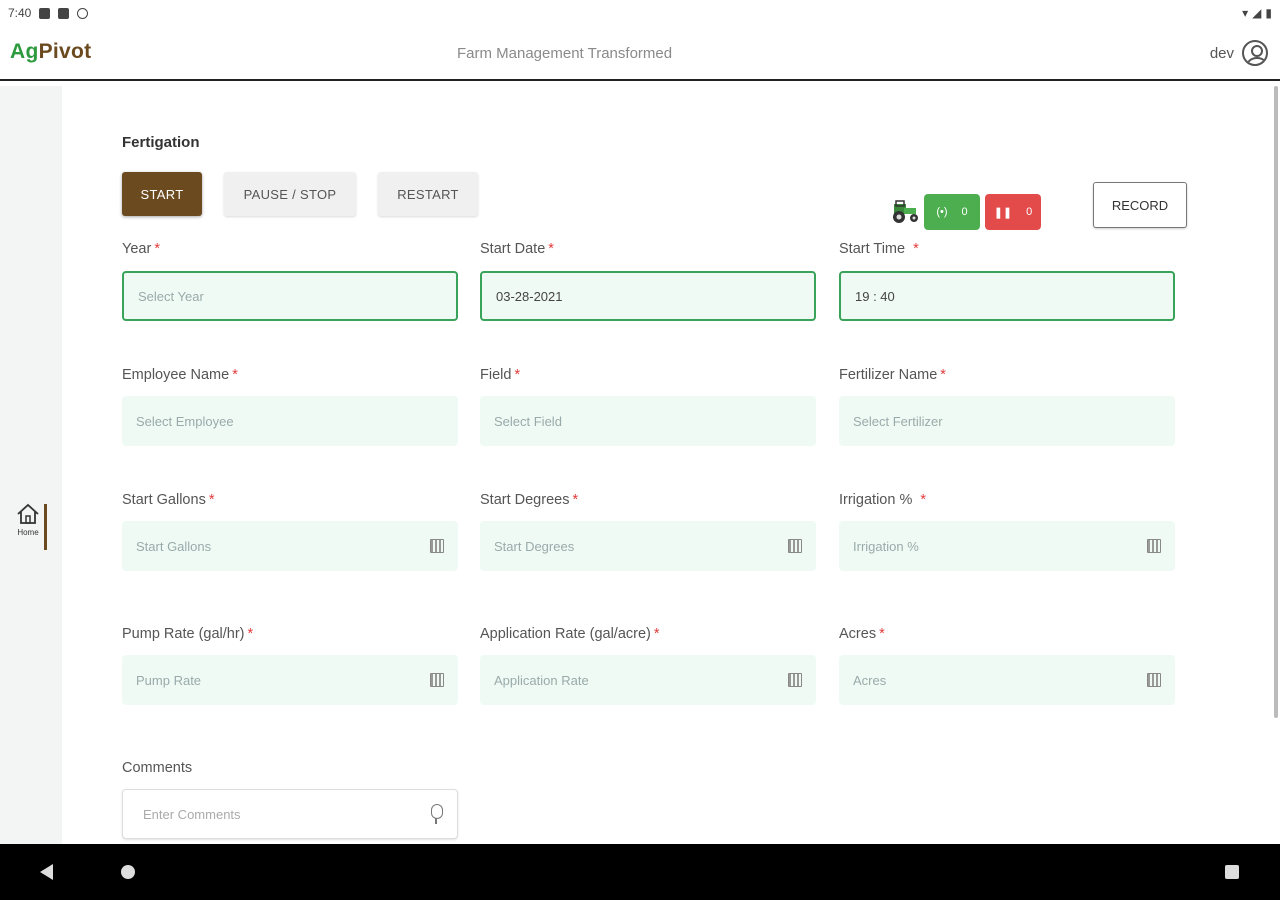  What do you see at coordinates (290, 814) in the screenshot?
I see `comments-input: Enter Comments` at bounding box center [290, 814].